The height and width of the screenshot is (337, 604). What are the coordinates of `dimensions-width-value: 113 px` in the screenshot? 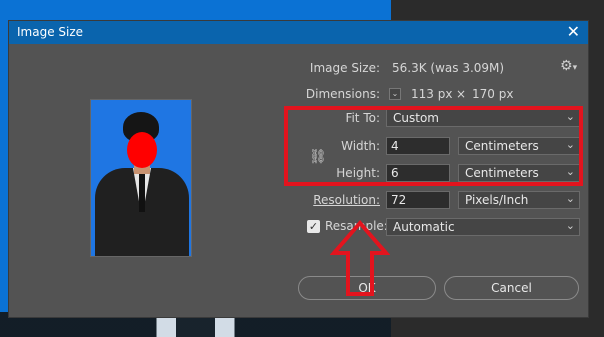 It's located at (432, 94).